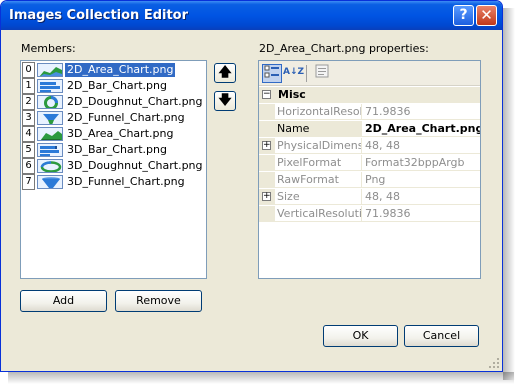 This screenshot has width=519, height=388. I want to click on arrow-down-icon: 🡇, so click(225, 100).